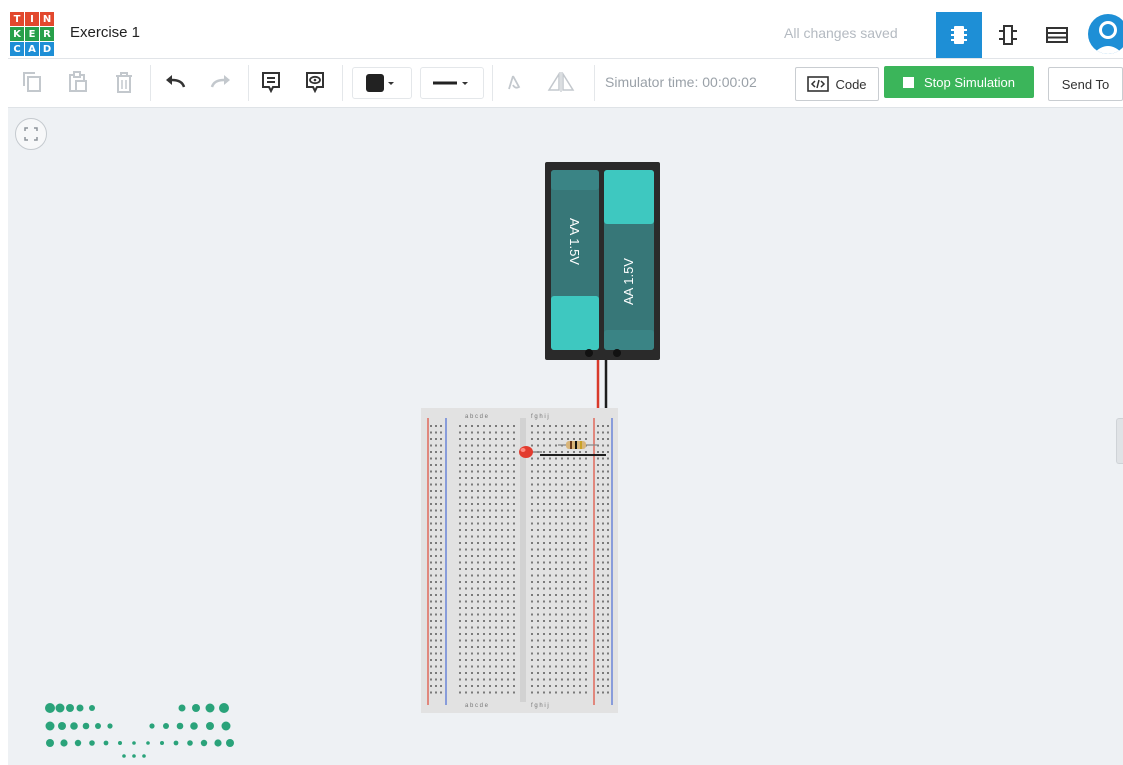 This screenshot has height=765, width=1123. I want to click on undo-icon, so click(176, 81).